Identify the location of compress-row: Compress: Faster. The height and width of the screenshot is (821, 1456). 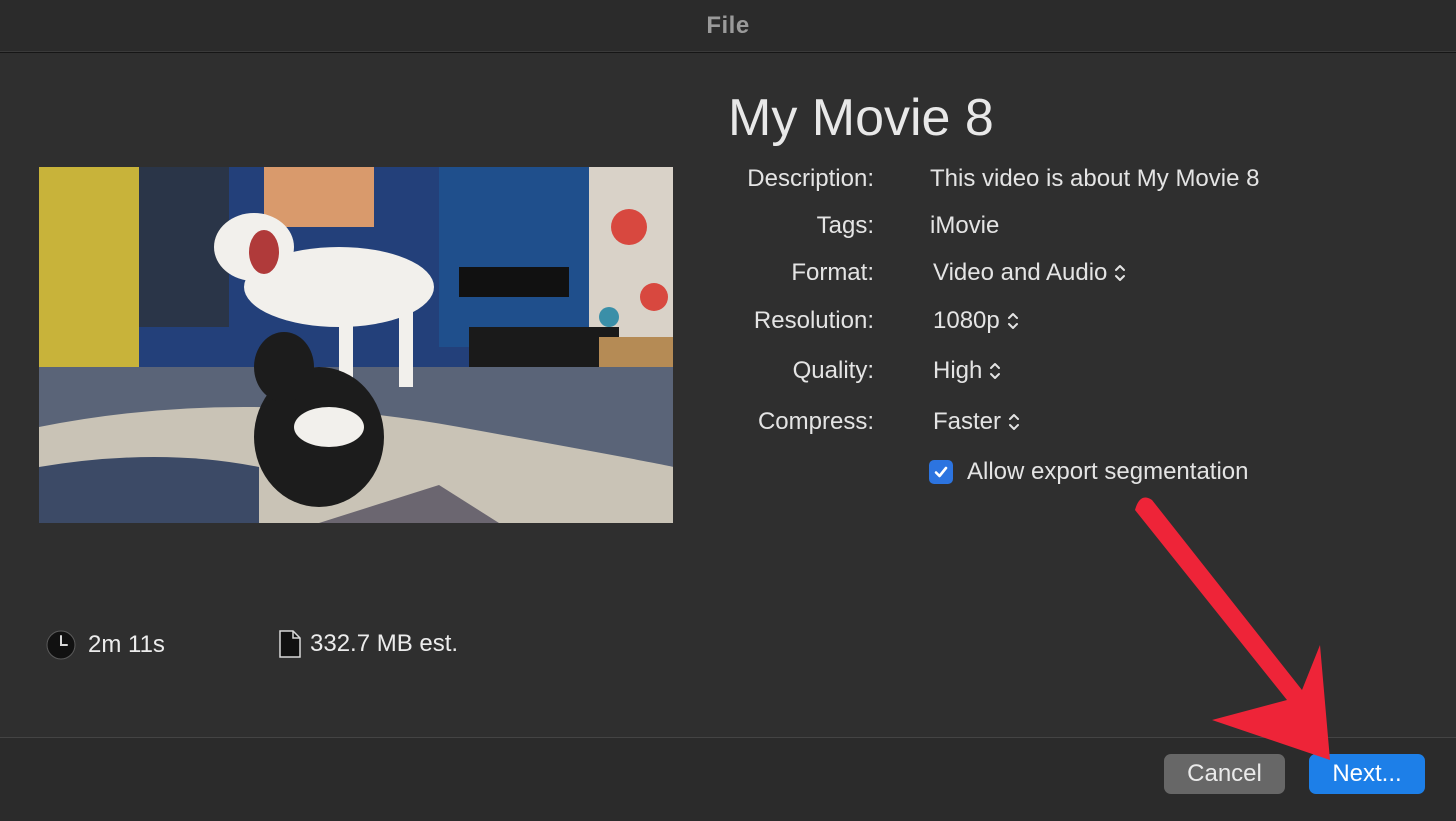
(1010, 422).